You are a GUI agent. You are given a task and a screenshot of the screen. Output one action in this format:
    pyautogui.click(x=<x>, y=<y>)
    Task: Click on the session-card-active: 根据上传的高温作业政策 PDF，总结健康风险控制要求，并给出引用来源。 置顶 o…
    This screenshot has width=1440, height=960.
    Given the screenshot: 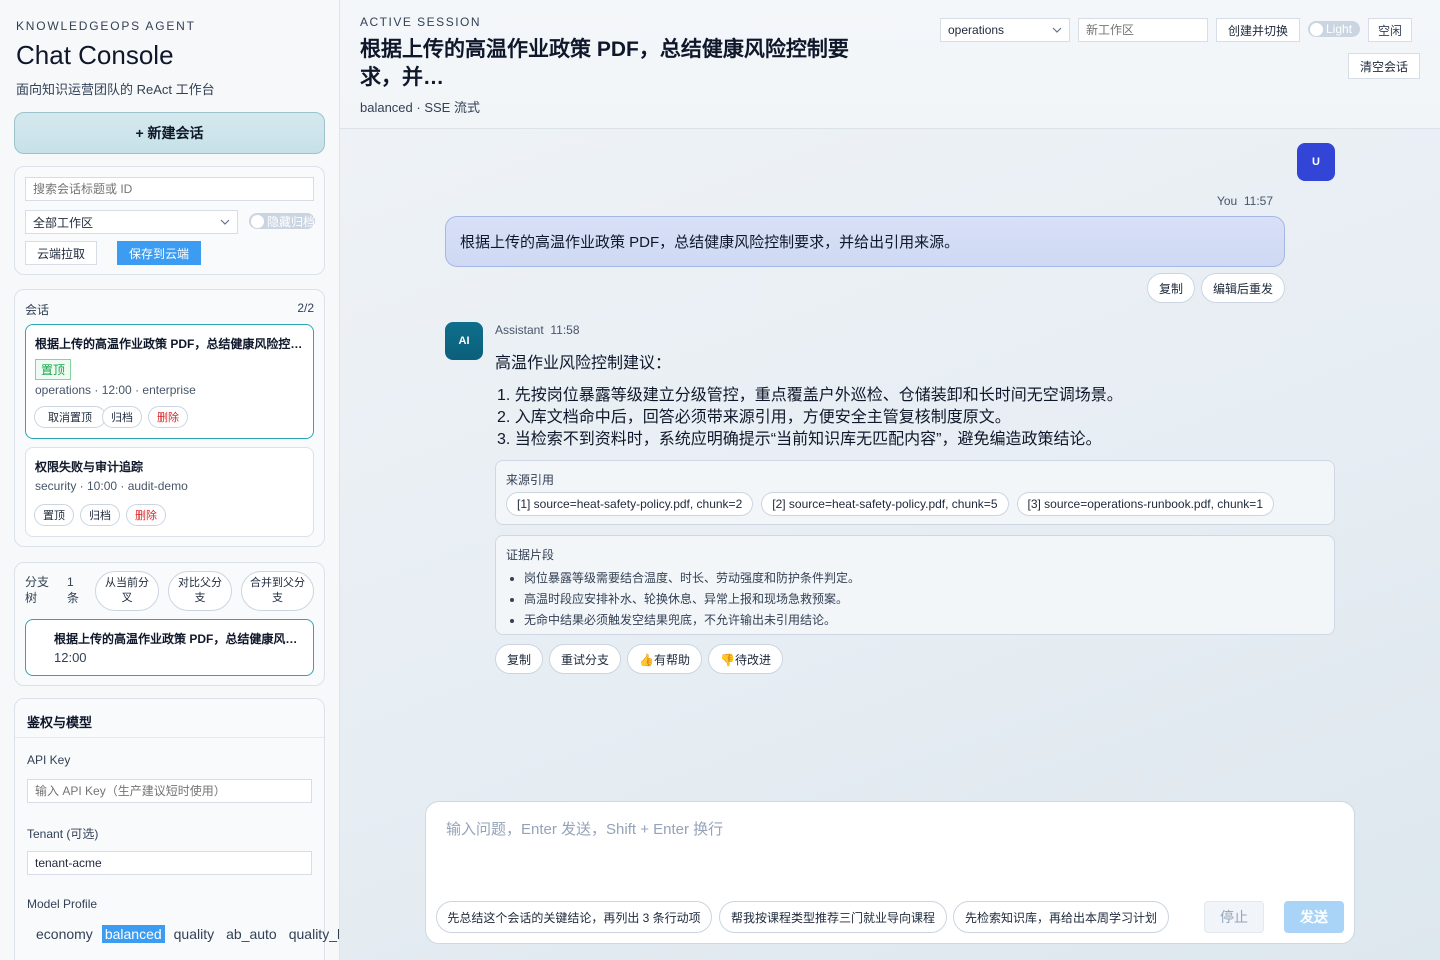 What is the action you would take?
    pyautogui.click(x=169, y=381)
    